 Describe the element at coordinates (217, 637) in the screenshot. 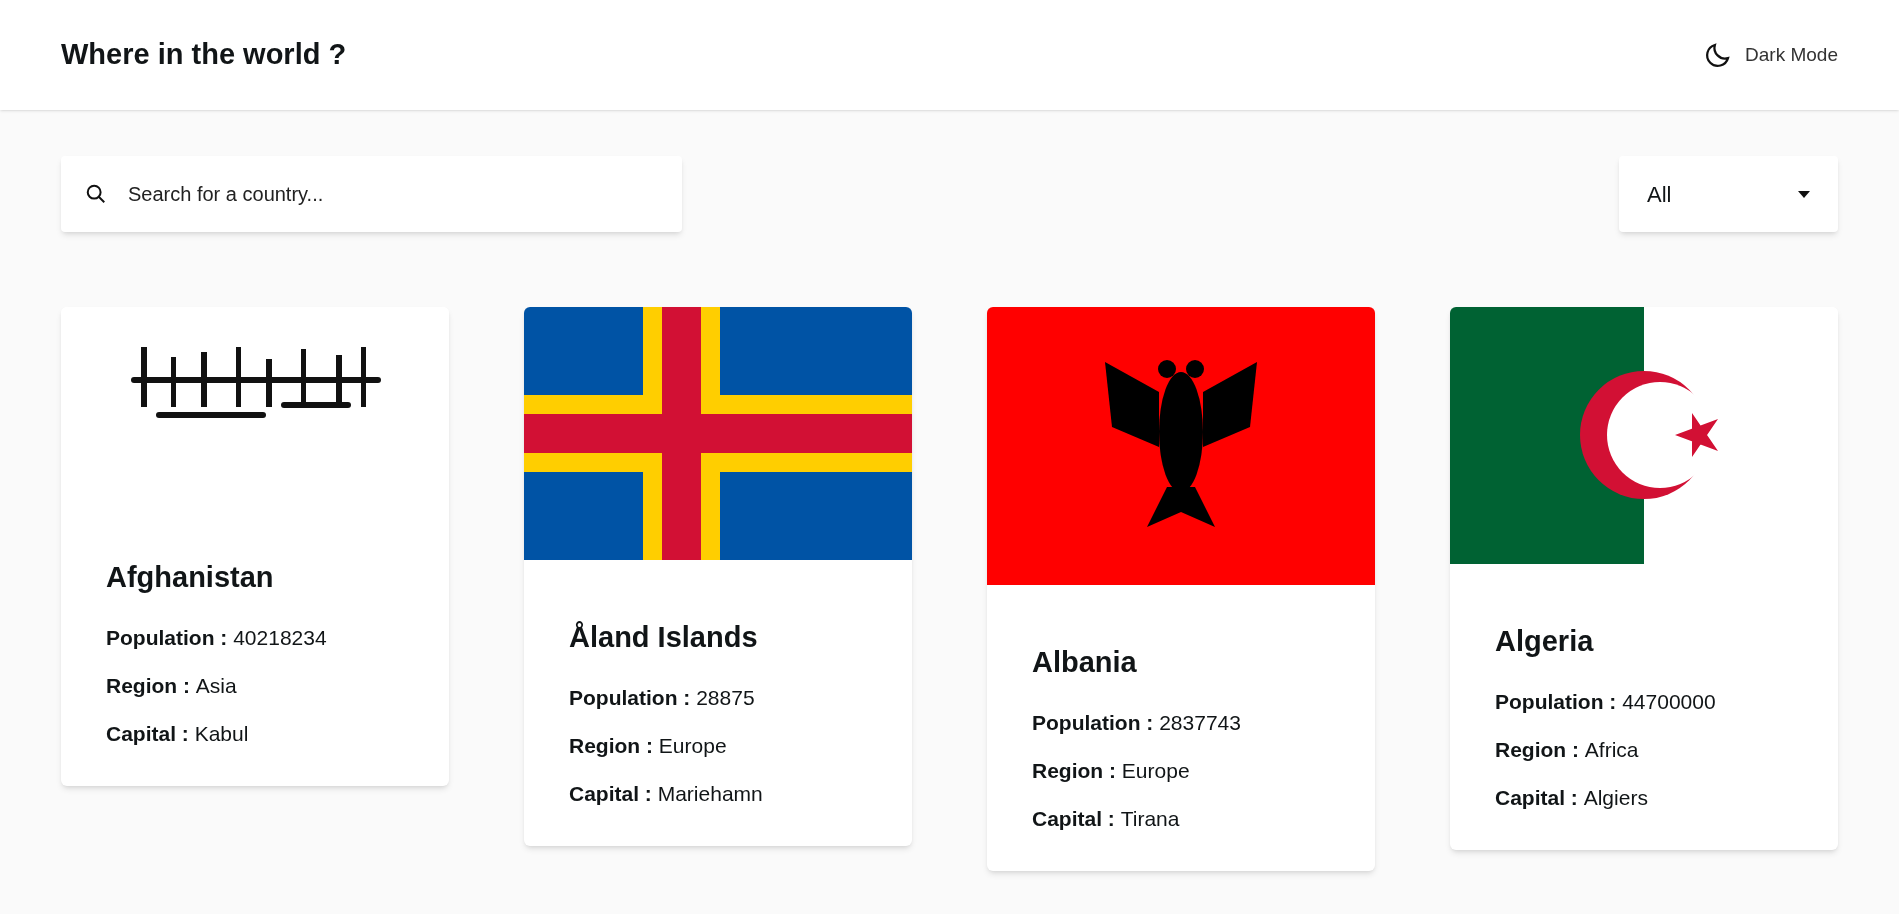

I see `country-detail: Population : 40218234` at that location.